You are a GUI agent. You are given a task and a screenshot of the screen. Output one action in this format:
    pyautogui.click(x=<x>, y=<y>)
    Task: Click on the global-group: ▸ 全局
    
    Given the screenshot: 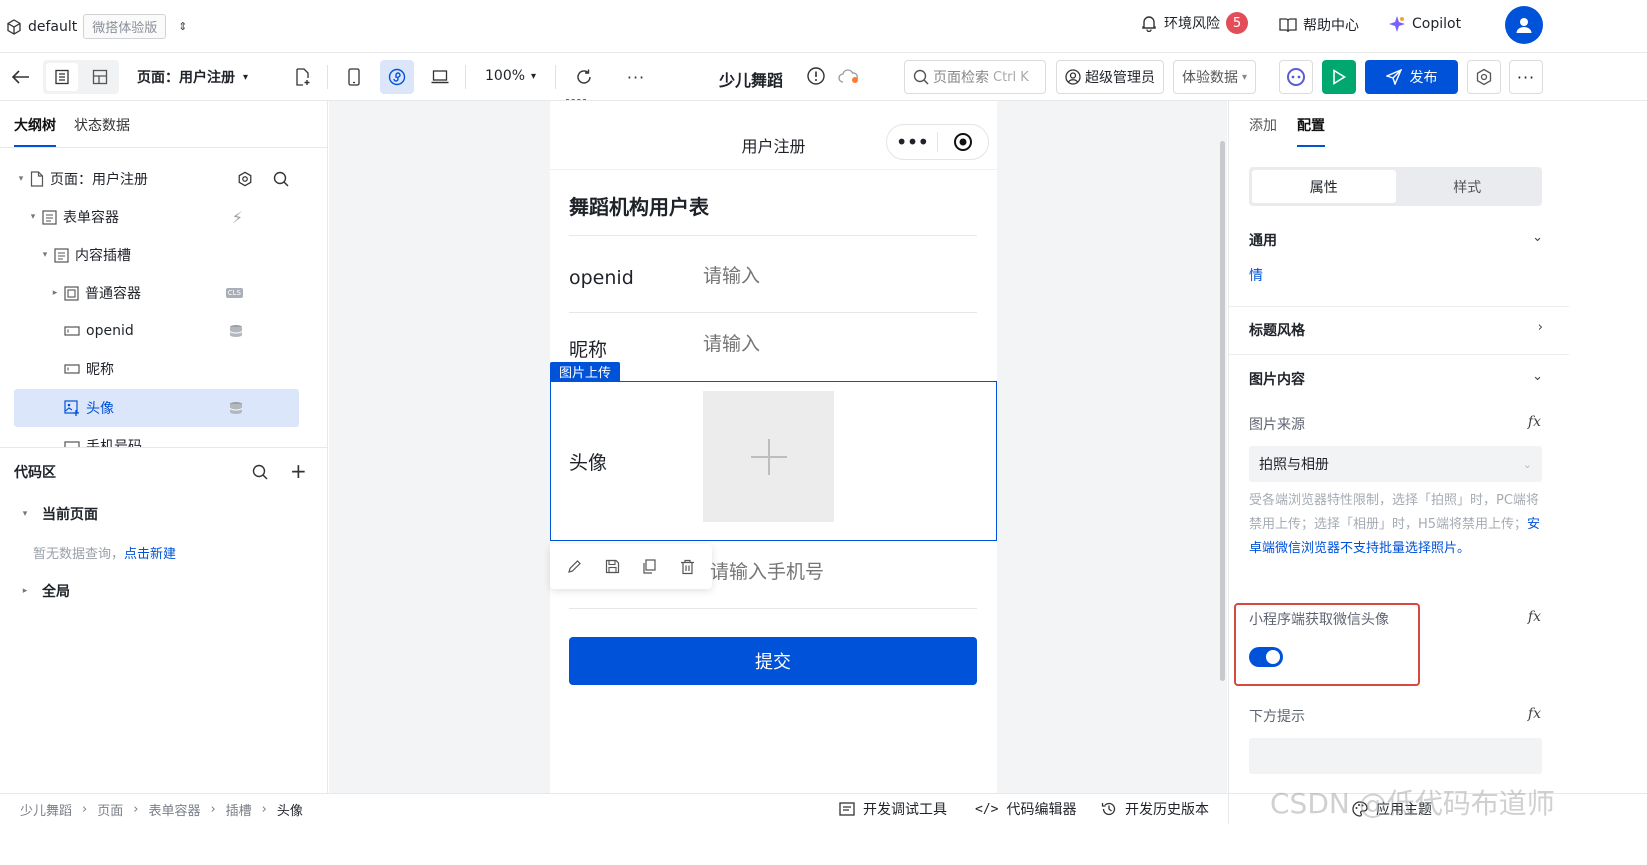 What is the action you would take?
    pyautogui.click(x=44, y=591)
    